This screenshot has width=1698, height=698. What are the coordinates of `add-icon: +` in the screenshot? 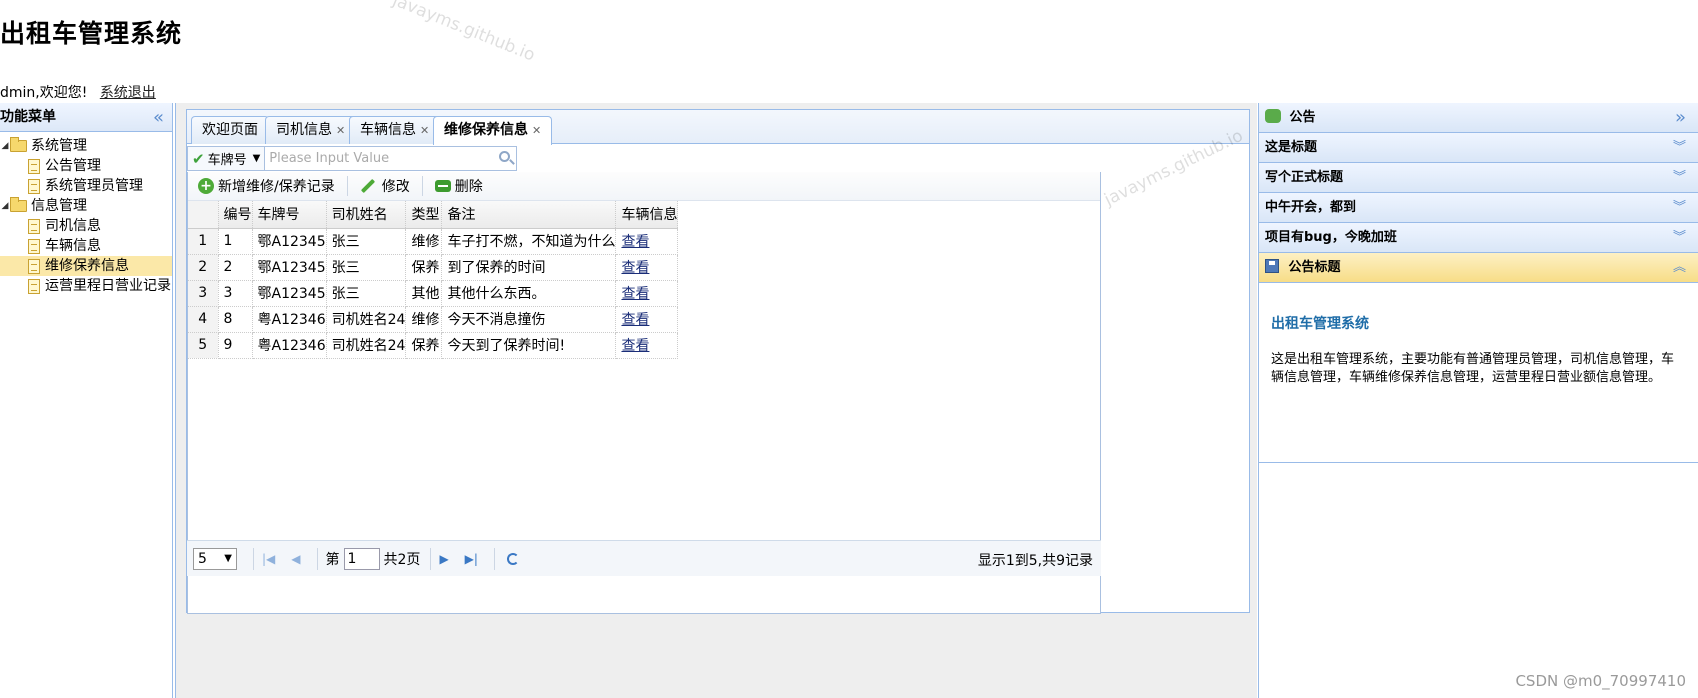 It's located at (206, 186).